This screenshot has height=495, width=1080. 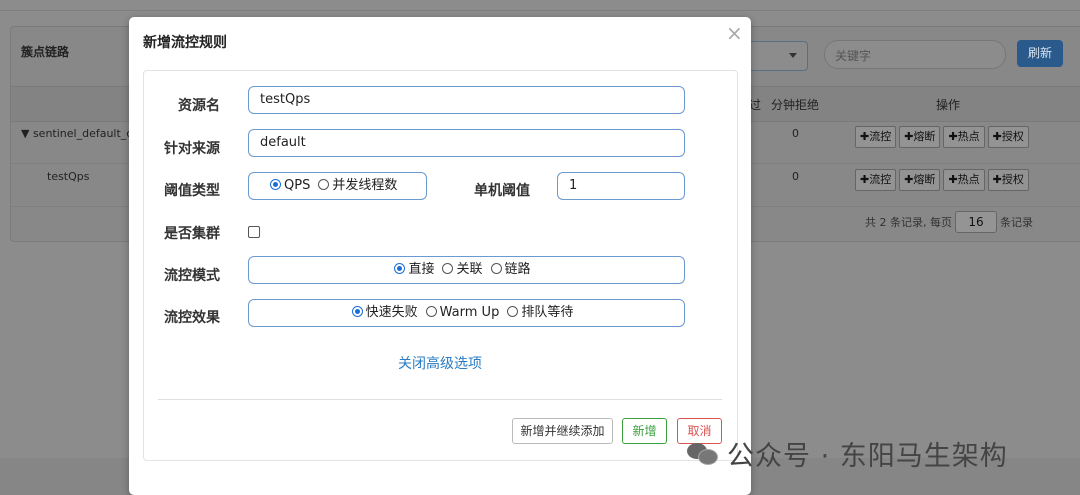 What do you see at coordinates (185, 43) in the screenshot?
I see `dialog-title: 新增流控规则` at bounding box center [185, 43].